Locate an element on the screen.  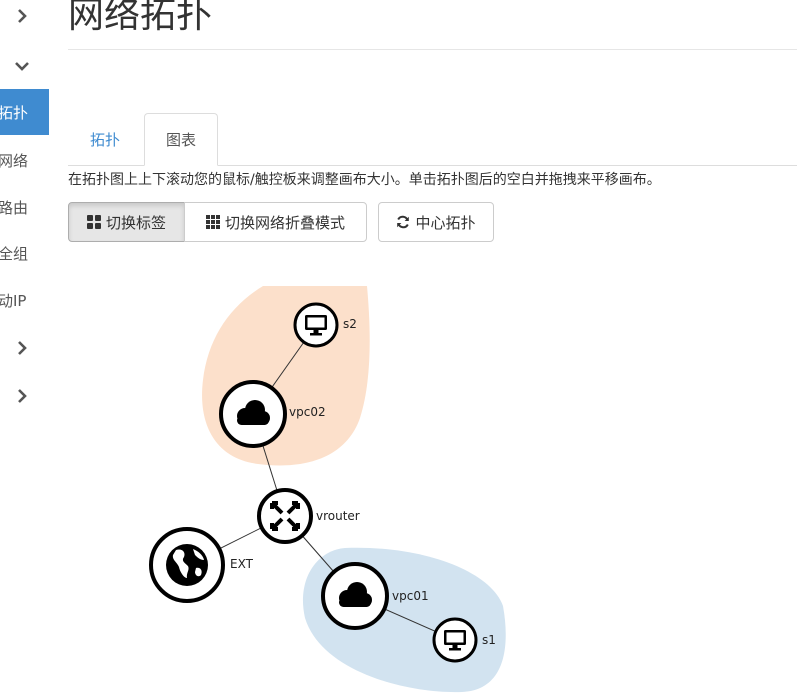
node-label-ext: EXT is located at coordinates (242, 564).